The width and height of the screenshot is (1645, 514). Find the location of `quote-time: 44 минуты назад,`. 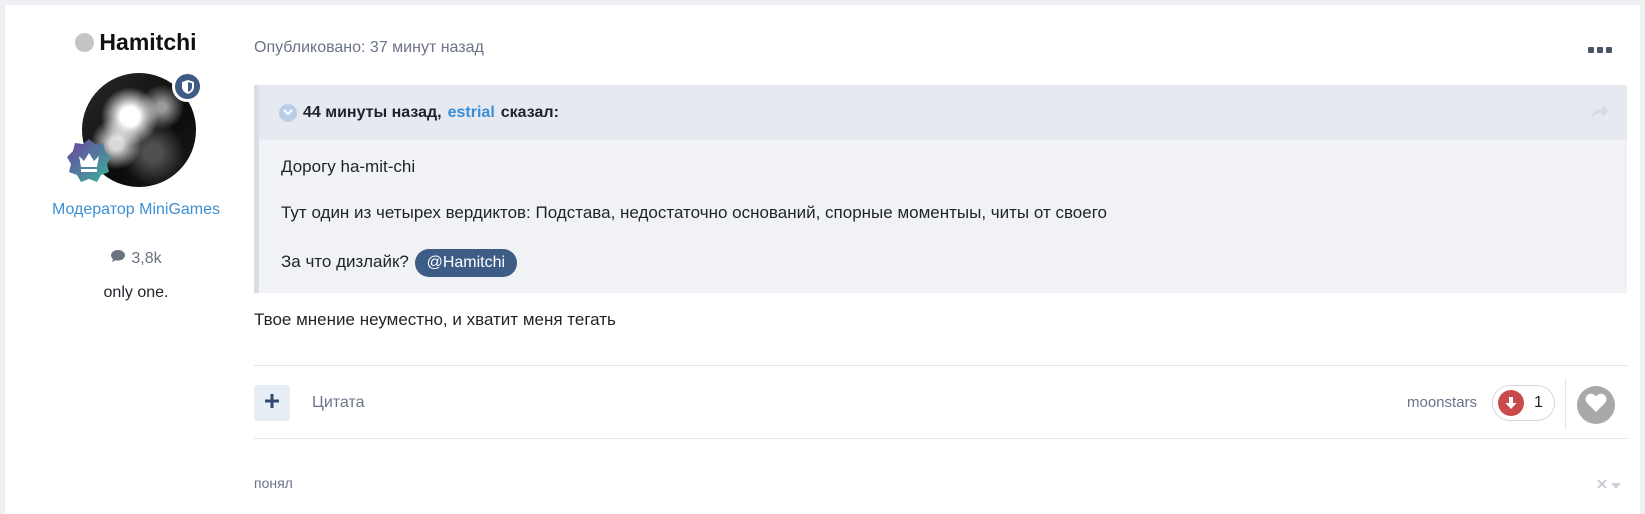

quote-time: 44 минуты назад, is located at coordinates (372, 112).